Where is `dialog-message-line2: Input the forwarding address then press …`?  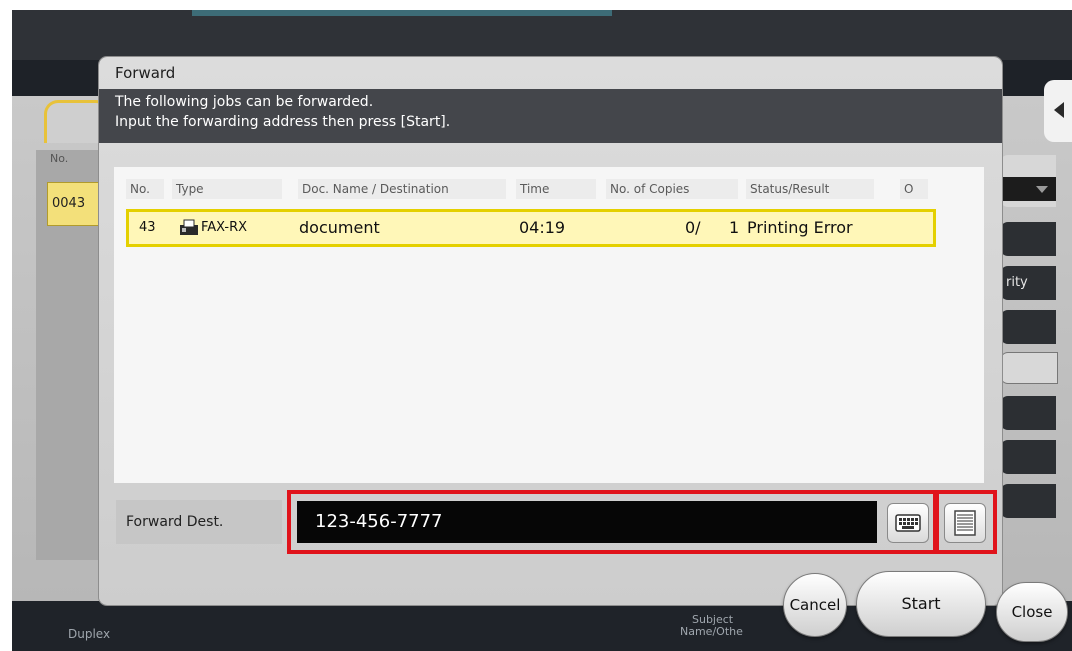
dialog-message-line2: Input the forwarding address then press … is located at coordinates (283, 122).